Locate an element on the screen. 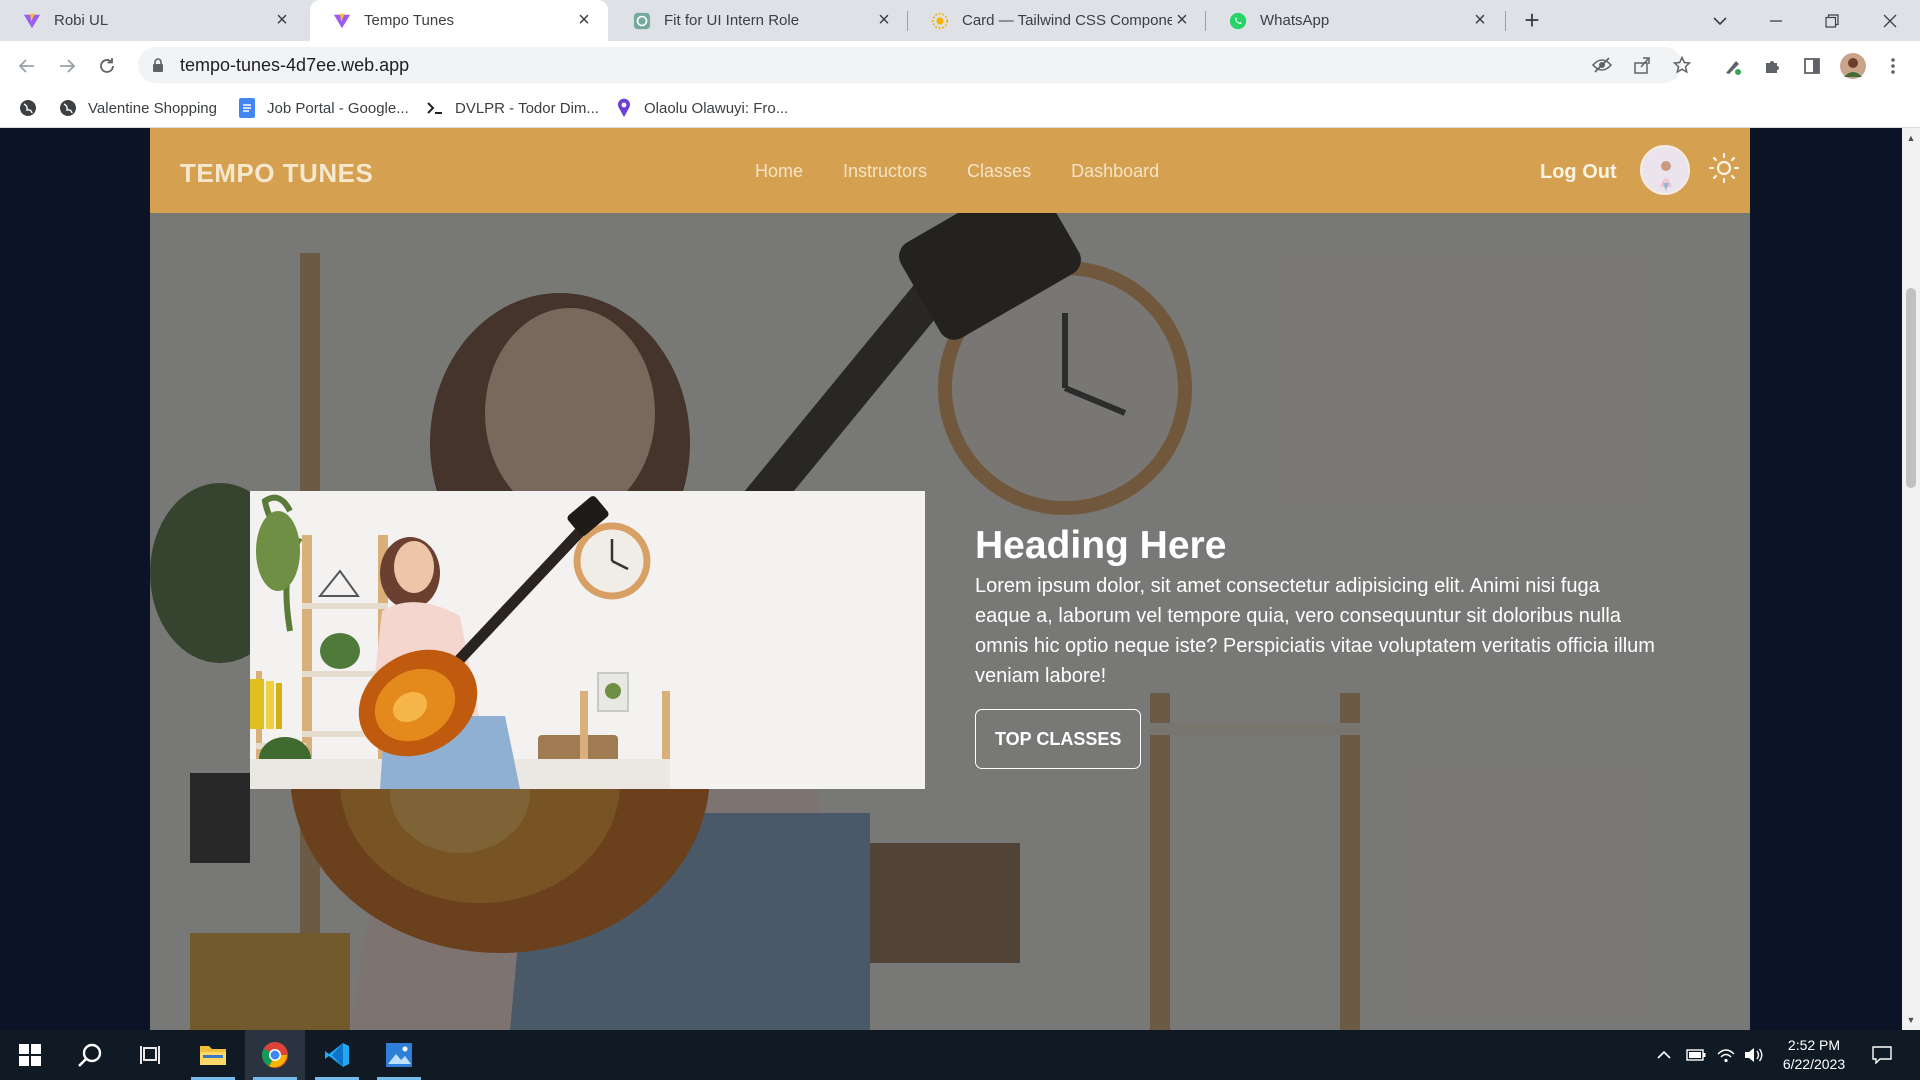 The image size is (1920, 1080). tab-card-tailwind: Card — Tailwind CSS Components × is located at coordinates (1057, 20).